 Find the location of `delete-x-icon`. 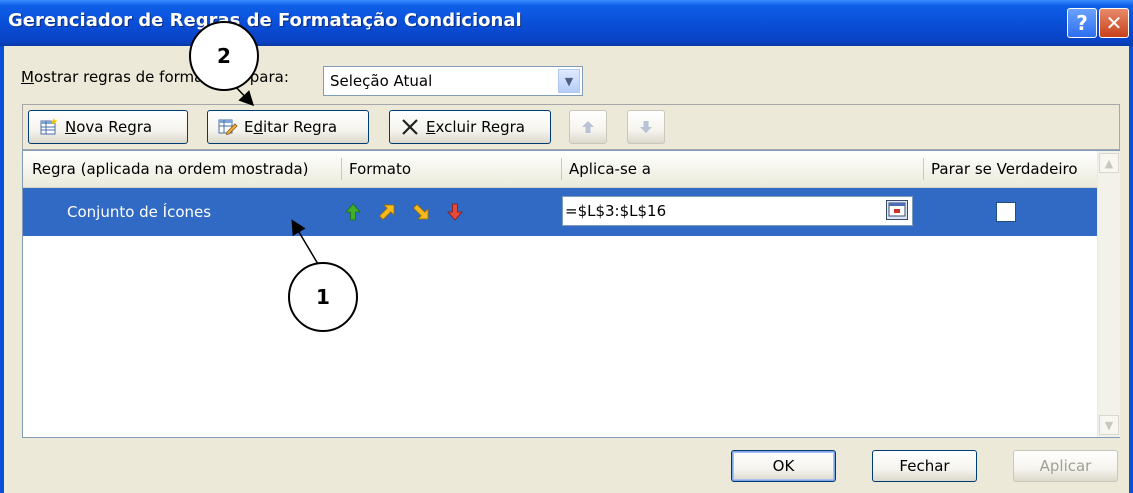

delete-x-icon is located at coordinates (410, 127).